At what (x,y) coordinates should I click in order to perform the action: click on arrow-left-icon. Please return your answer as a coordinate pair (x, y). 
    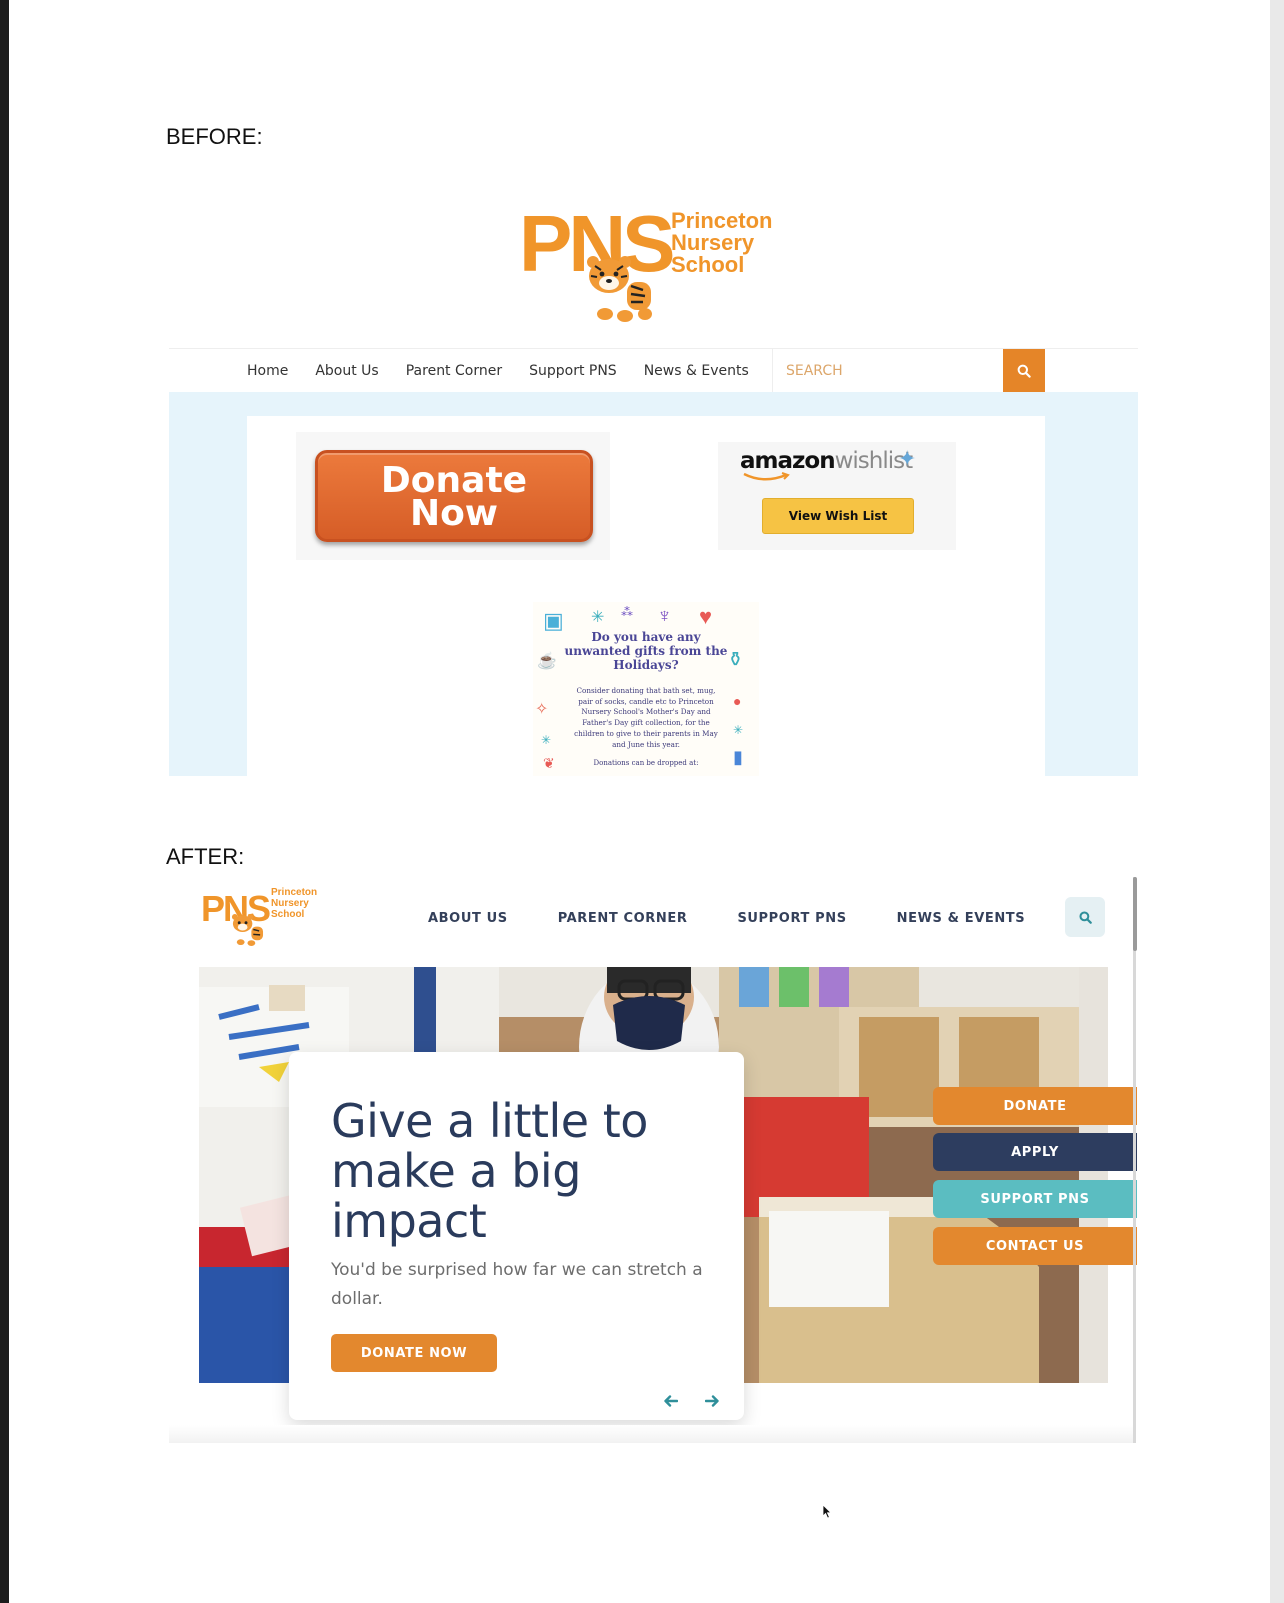
    Looking at the image, I should click on (671, 1401).